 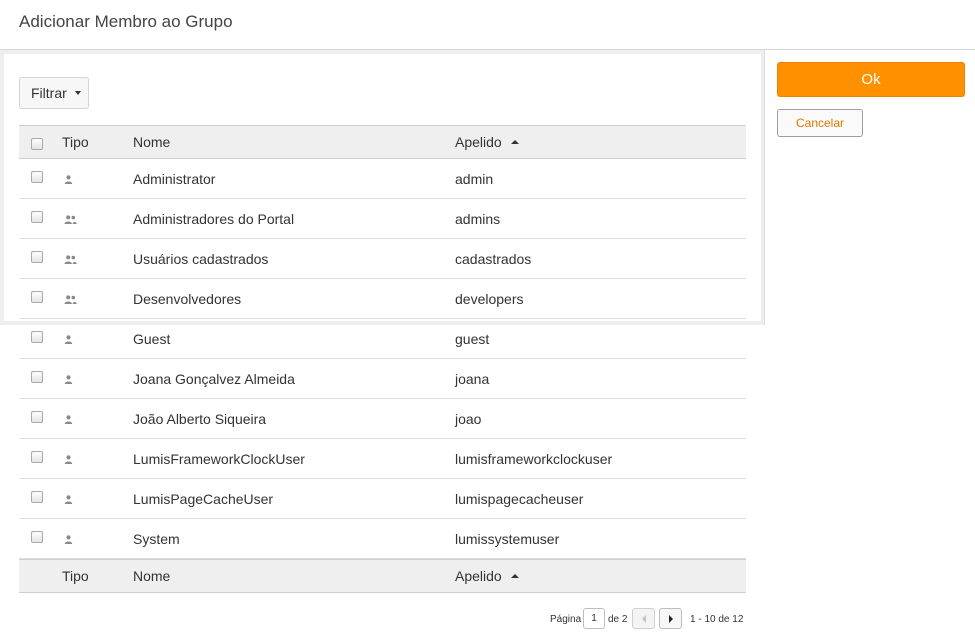 What do you see at coordinates (92, 576) in the screenshot?
I see `column-footer-type: Tipo` at bounding box center [92, 576].